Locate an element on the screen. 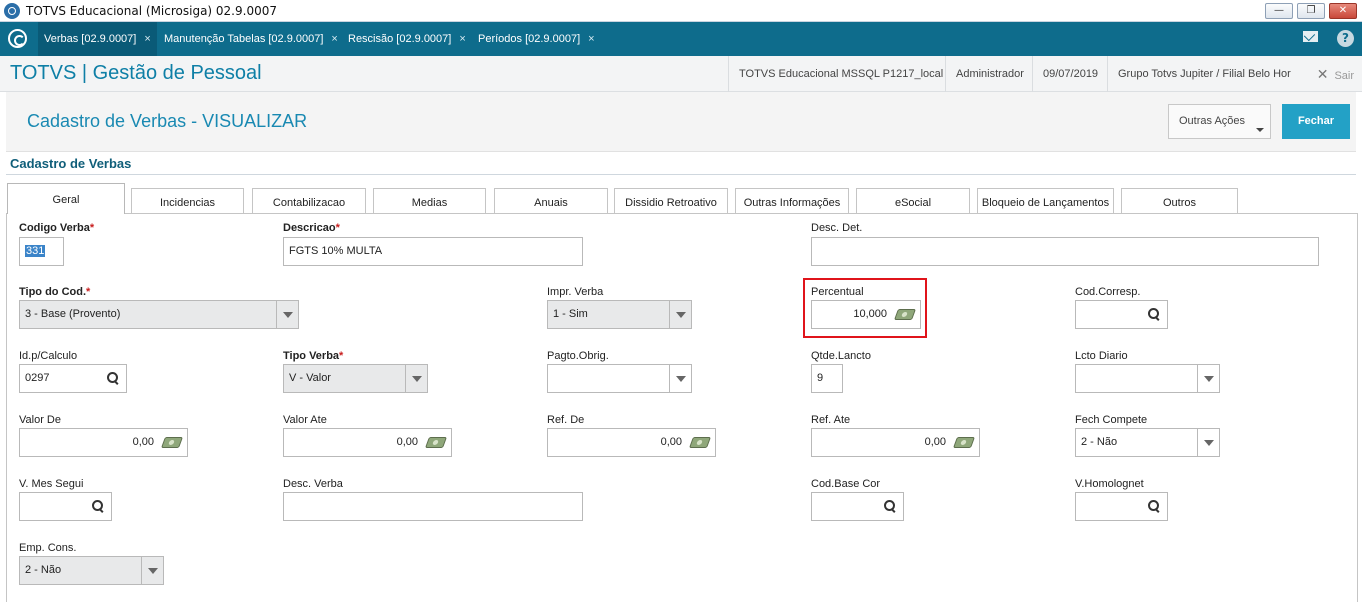  v-mes-segui-label: V. Mes Segui is located at coordinates (51, 484).